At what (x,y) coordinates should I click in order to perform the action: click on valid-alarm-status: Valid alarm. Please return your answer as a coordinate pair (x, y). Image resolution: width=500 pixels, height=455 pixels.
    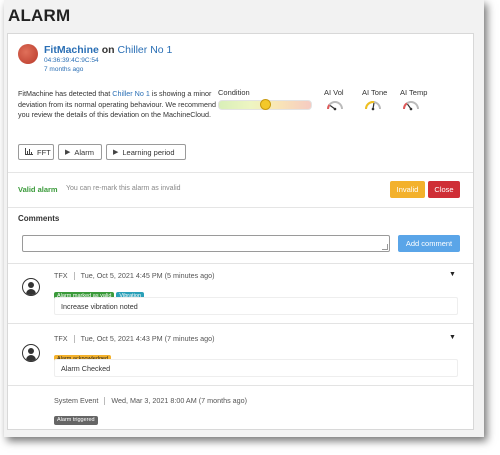
    Looking at the image, I should click on (38, 189).